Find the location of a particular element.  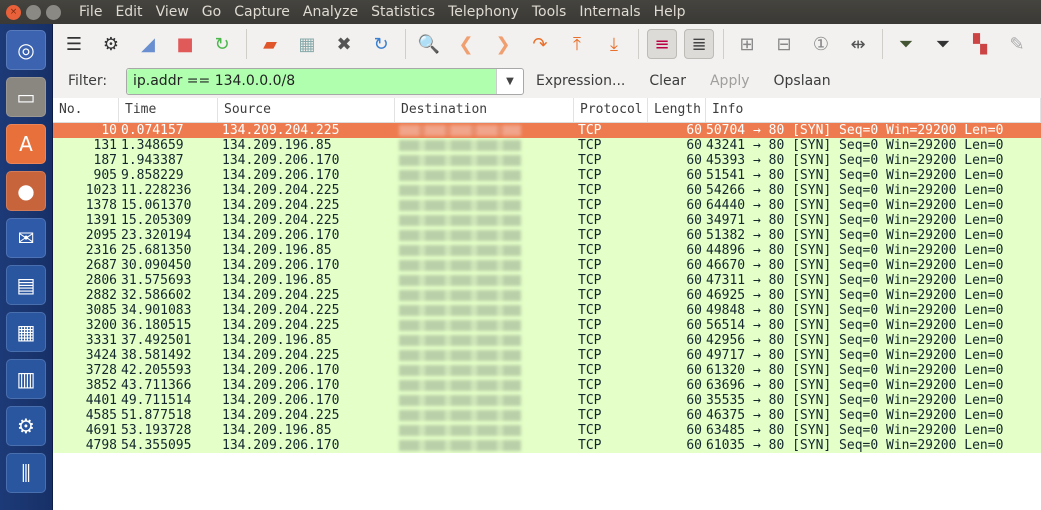

packet-info: 34971 → 80 [SYN] Seq=0 Win=29200 Len=0 is located at coordinates (855, 220).